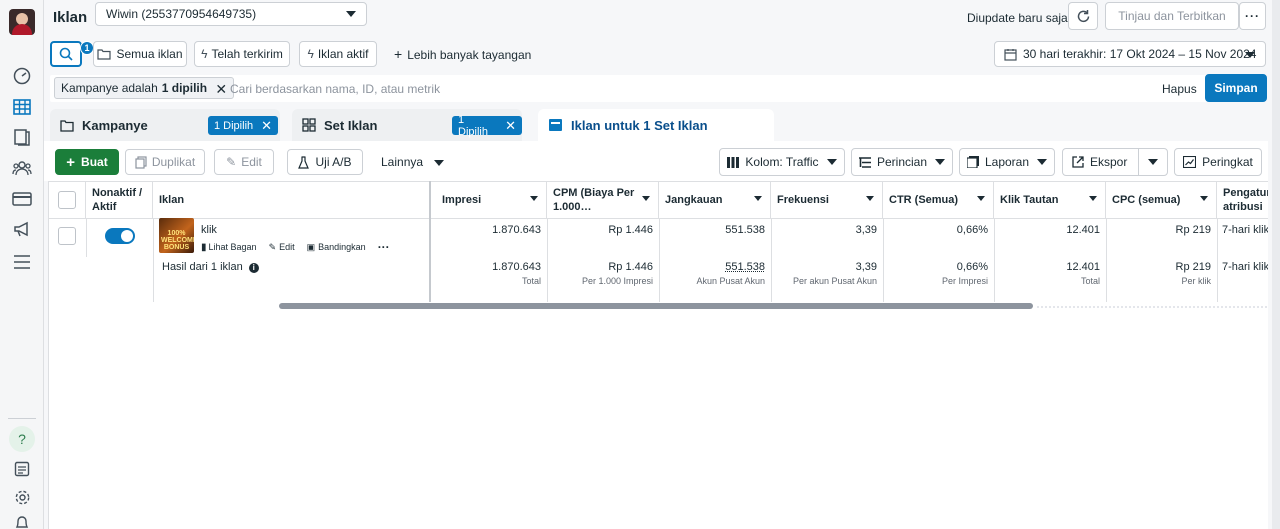  I want to click on ad-thumbnail: 100% WELCOME BONUS, so click(176, 235).